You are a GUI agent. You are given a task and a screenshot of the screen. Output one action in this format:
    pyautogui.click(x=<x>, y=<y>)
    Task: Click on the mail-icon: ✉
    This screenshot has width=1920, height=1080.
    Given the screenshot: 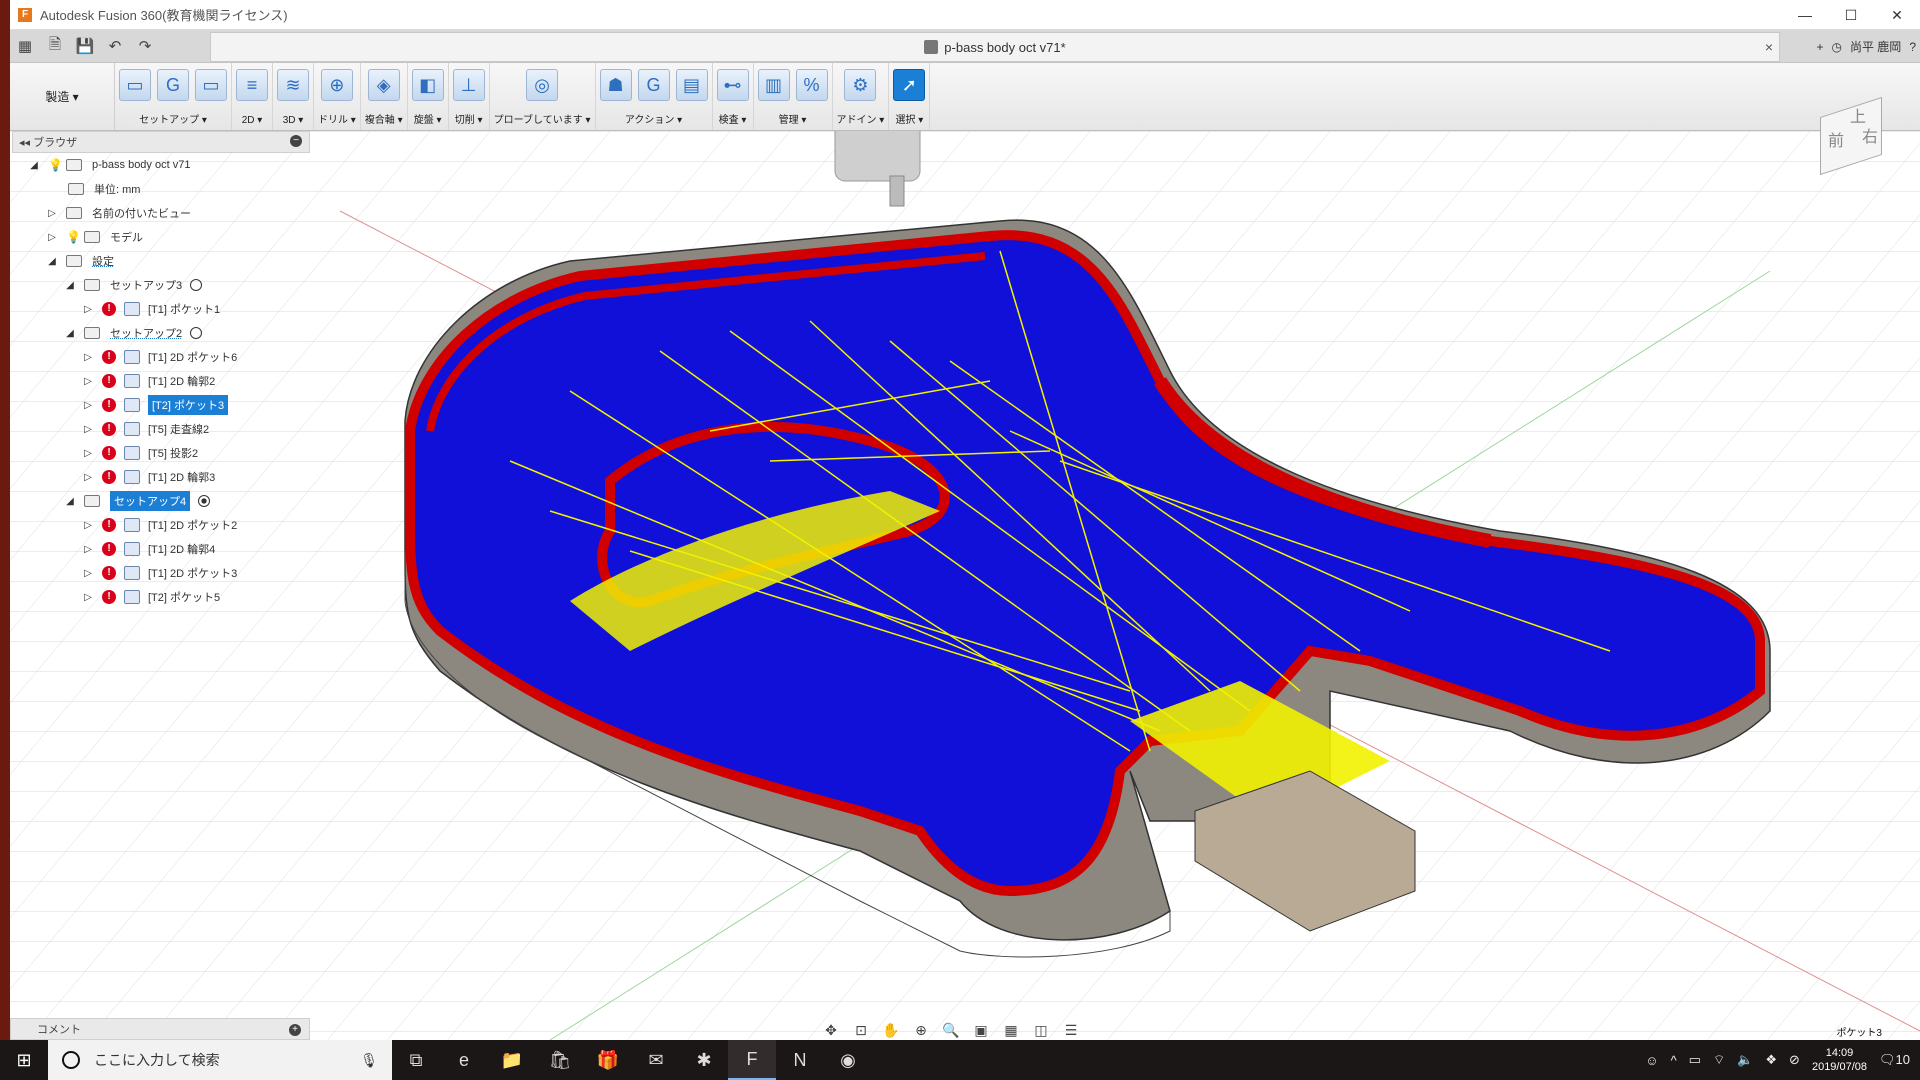 What is the action you would take?
    pyautogui.click(x=656, y=1060)
    